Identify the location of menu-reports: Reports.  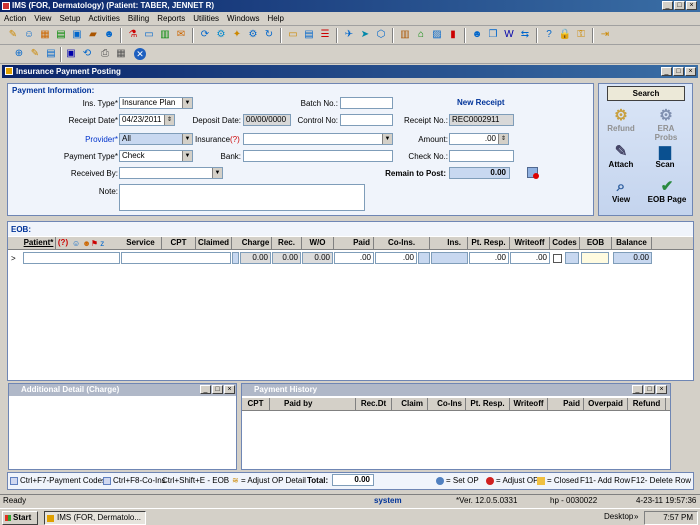
(171, 18).